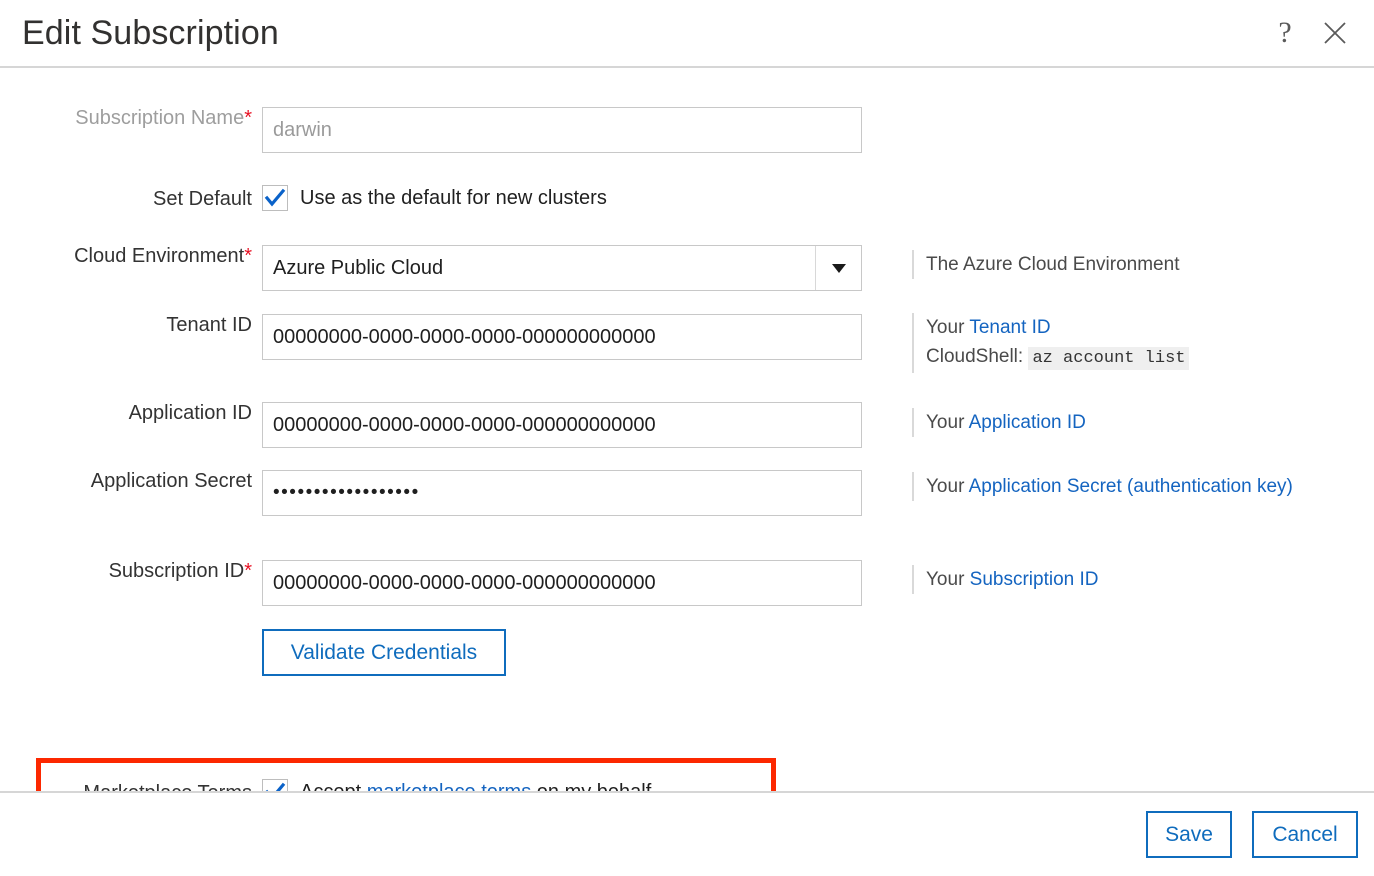 The height and width of the screenshot is (876, 1374). Describe the element at coordinates (591, 786) in the screenshot. I see `marketplace-terms-text-after: on my behalf` at that location.